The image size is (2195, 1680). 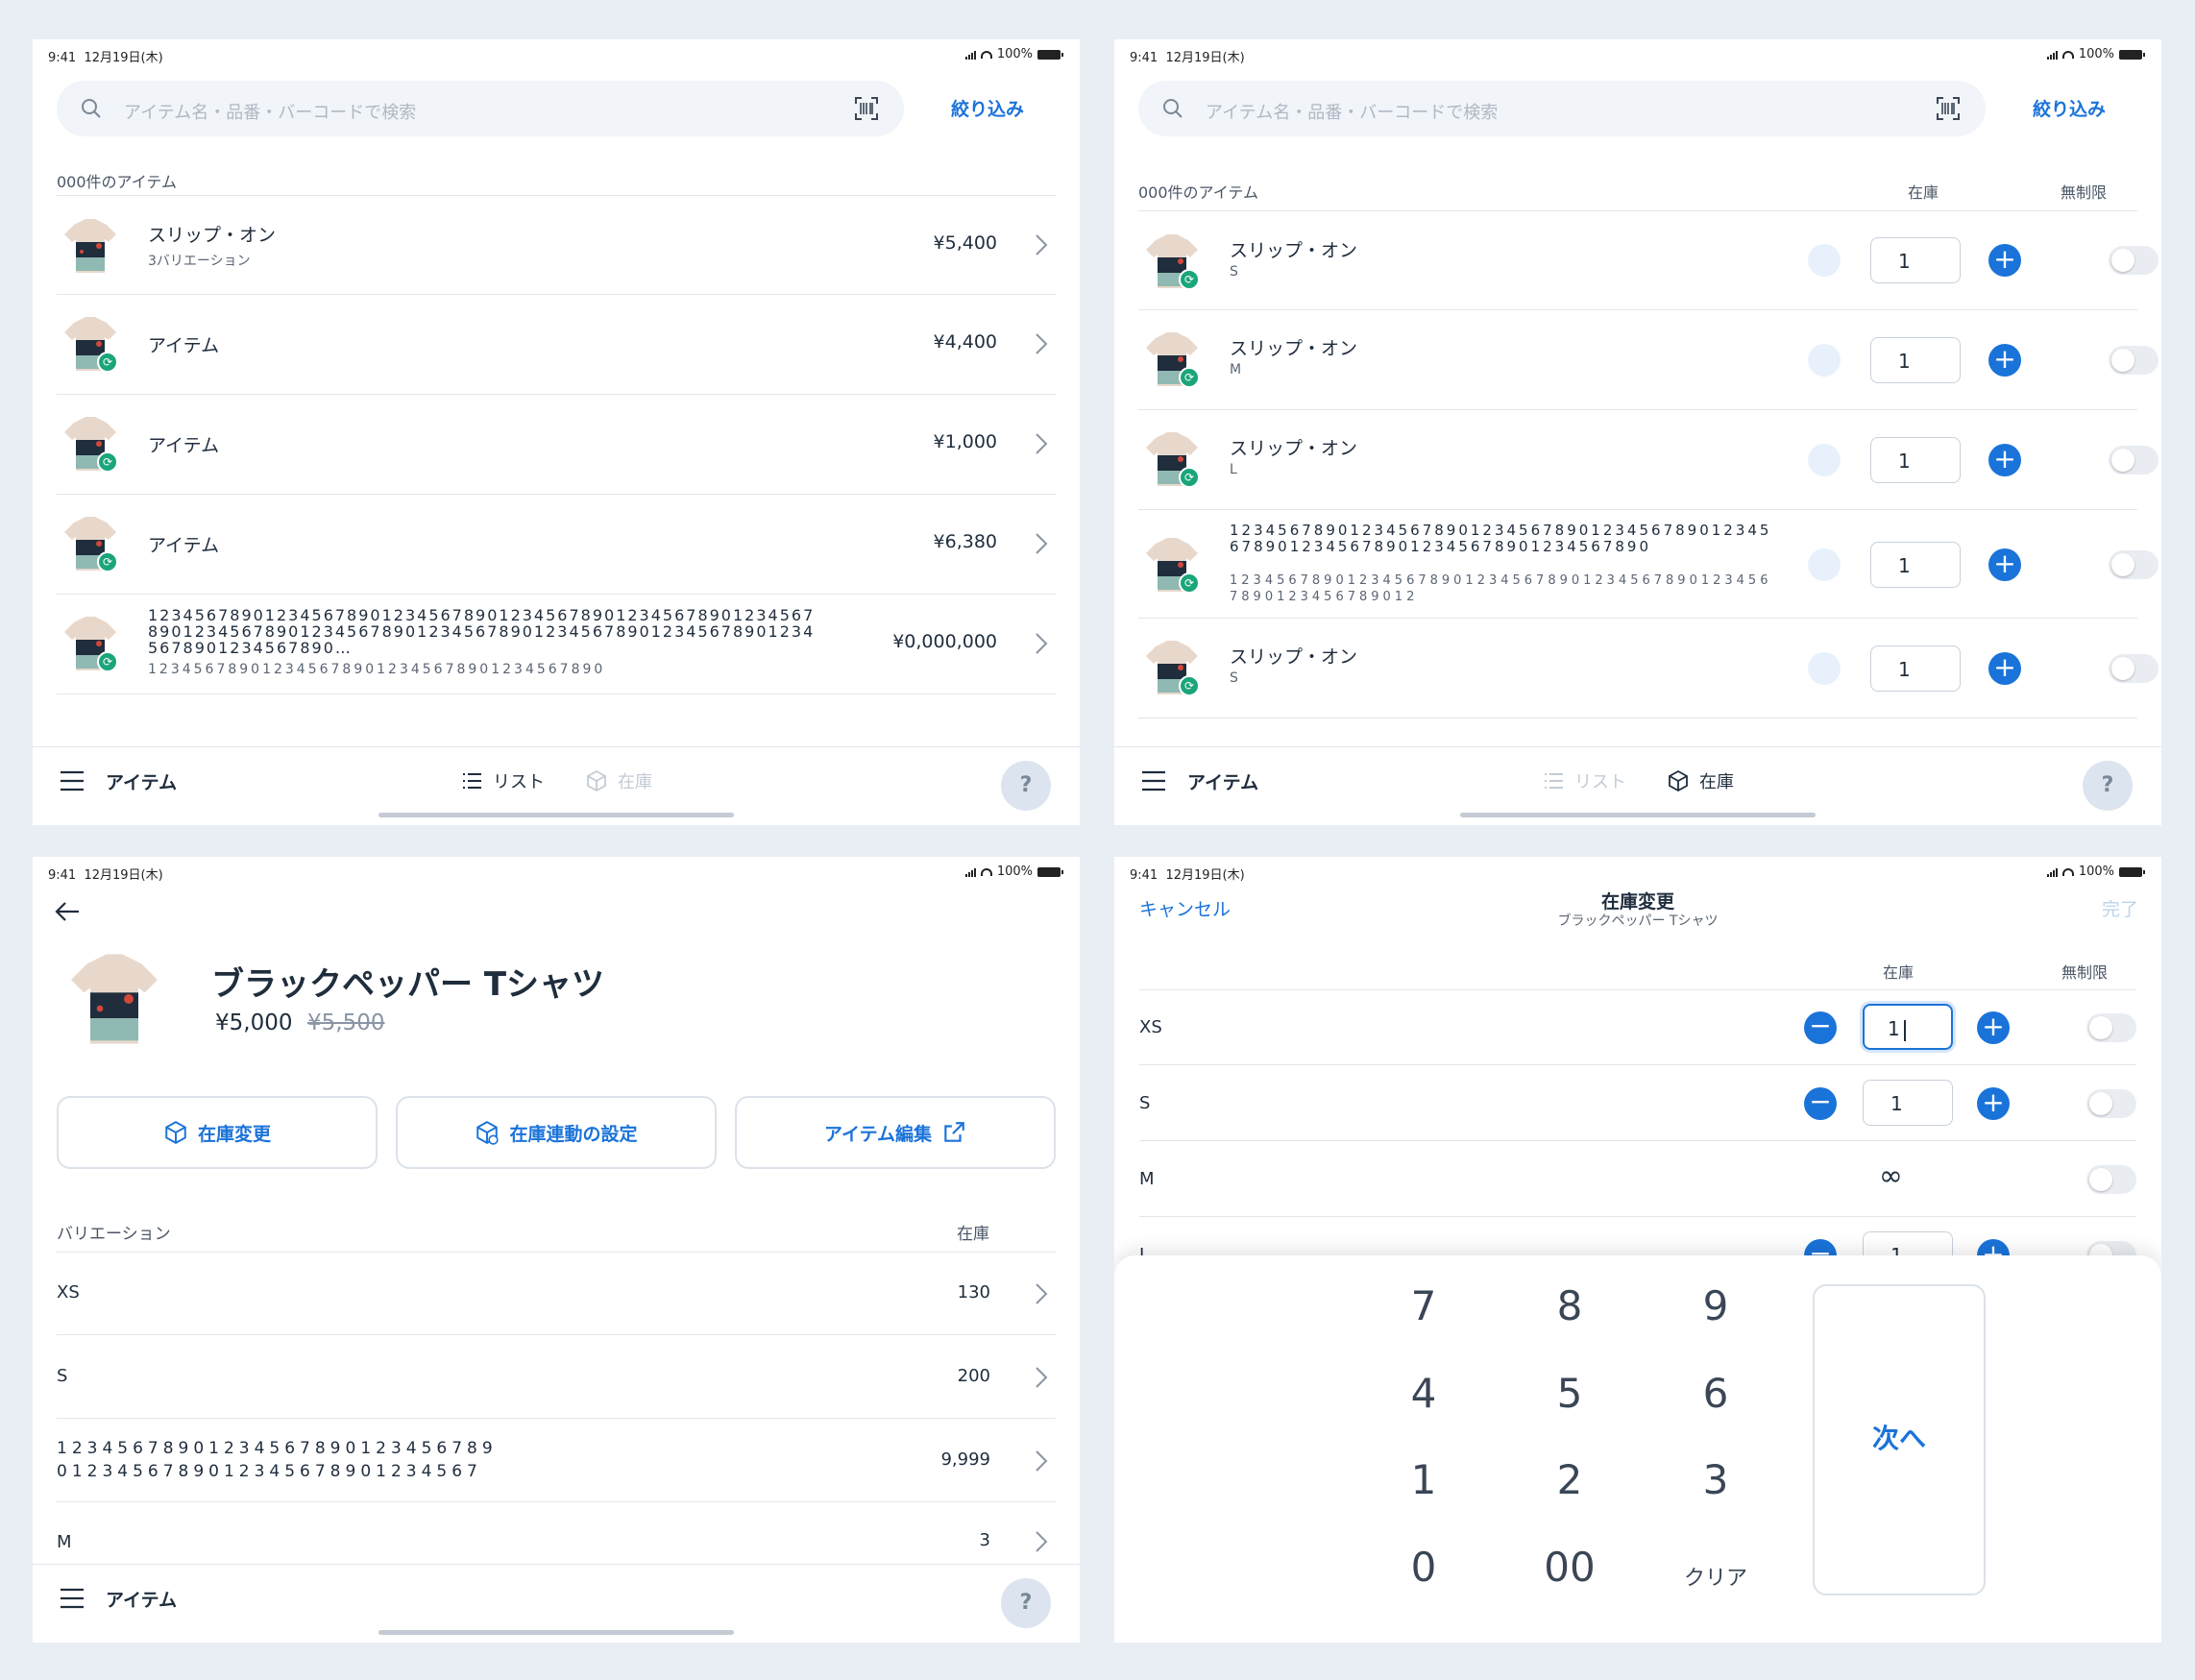 I want to click on signal-icon, so click(x=970, y=872).